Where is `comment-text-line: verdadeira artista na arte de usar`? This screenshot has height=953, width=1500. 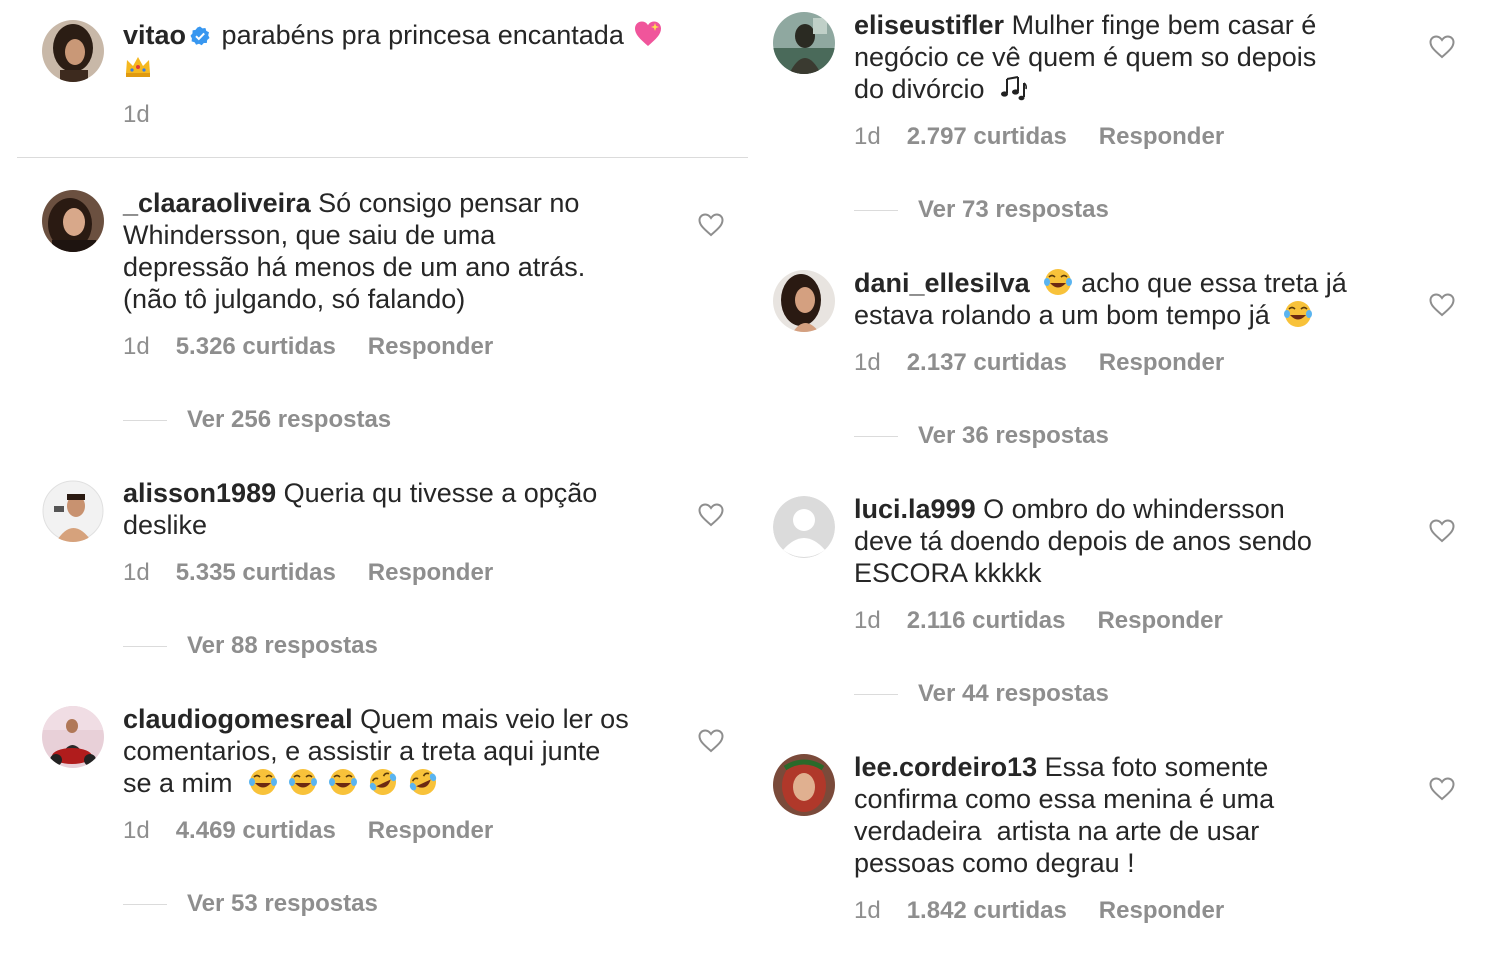 comment-text-line: verdadeira artista na arte de usar is located at coordinates (1057, 831).